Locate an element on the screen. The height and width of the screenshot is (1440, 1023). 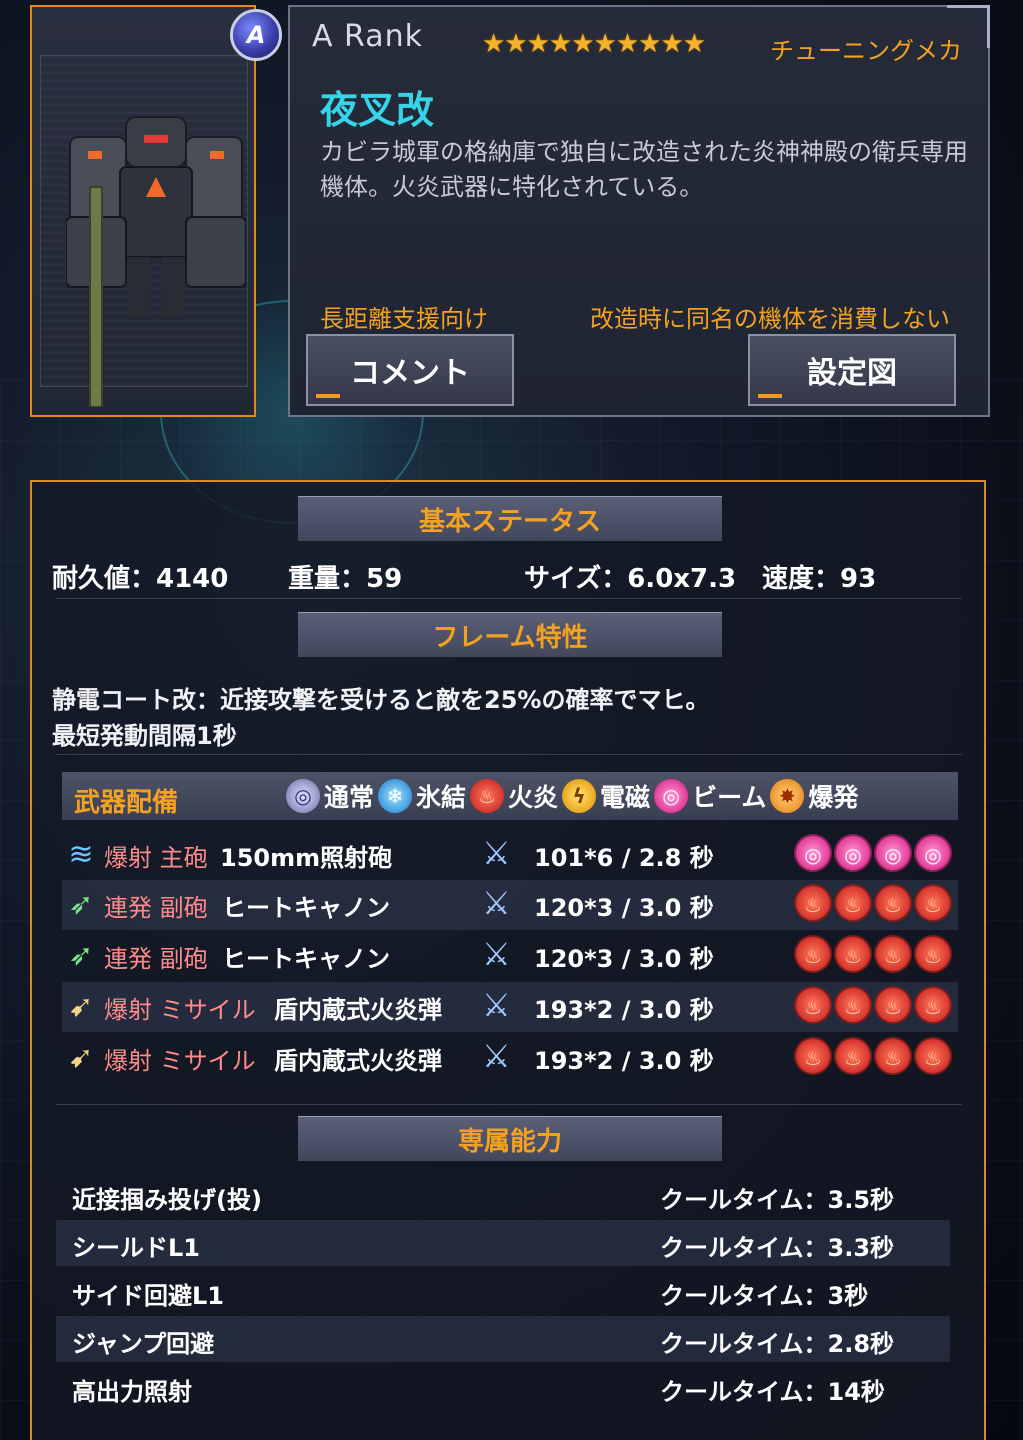
ability-row: 高出力照射 クールタイム：14秒 is located at coordinates (503, 1387).